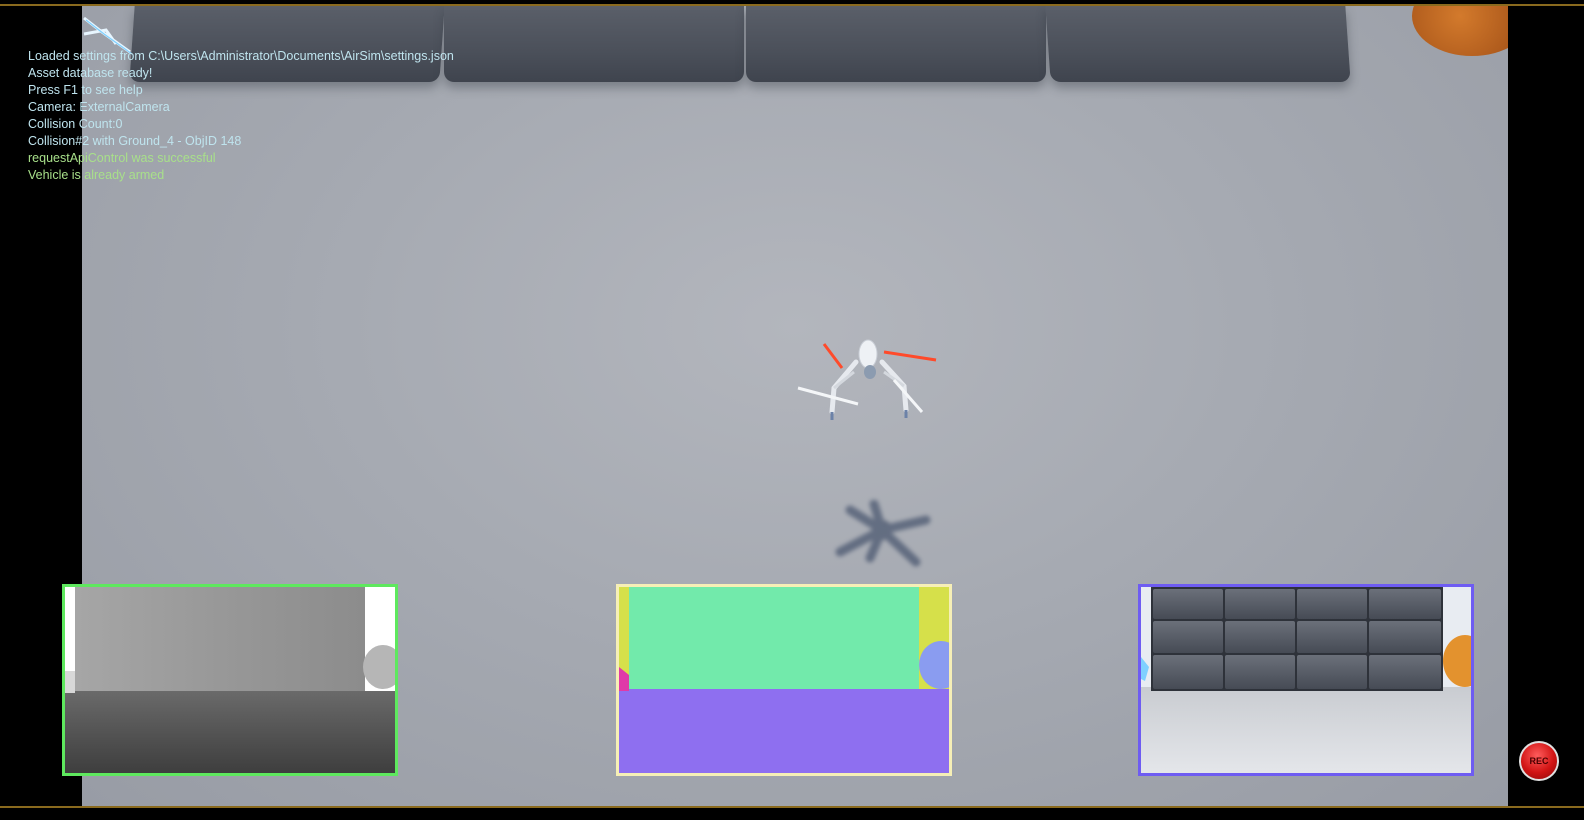 The height and width of the screenshot is (820, 1584). I want to click on record-button: REC, so click(1539, 761).